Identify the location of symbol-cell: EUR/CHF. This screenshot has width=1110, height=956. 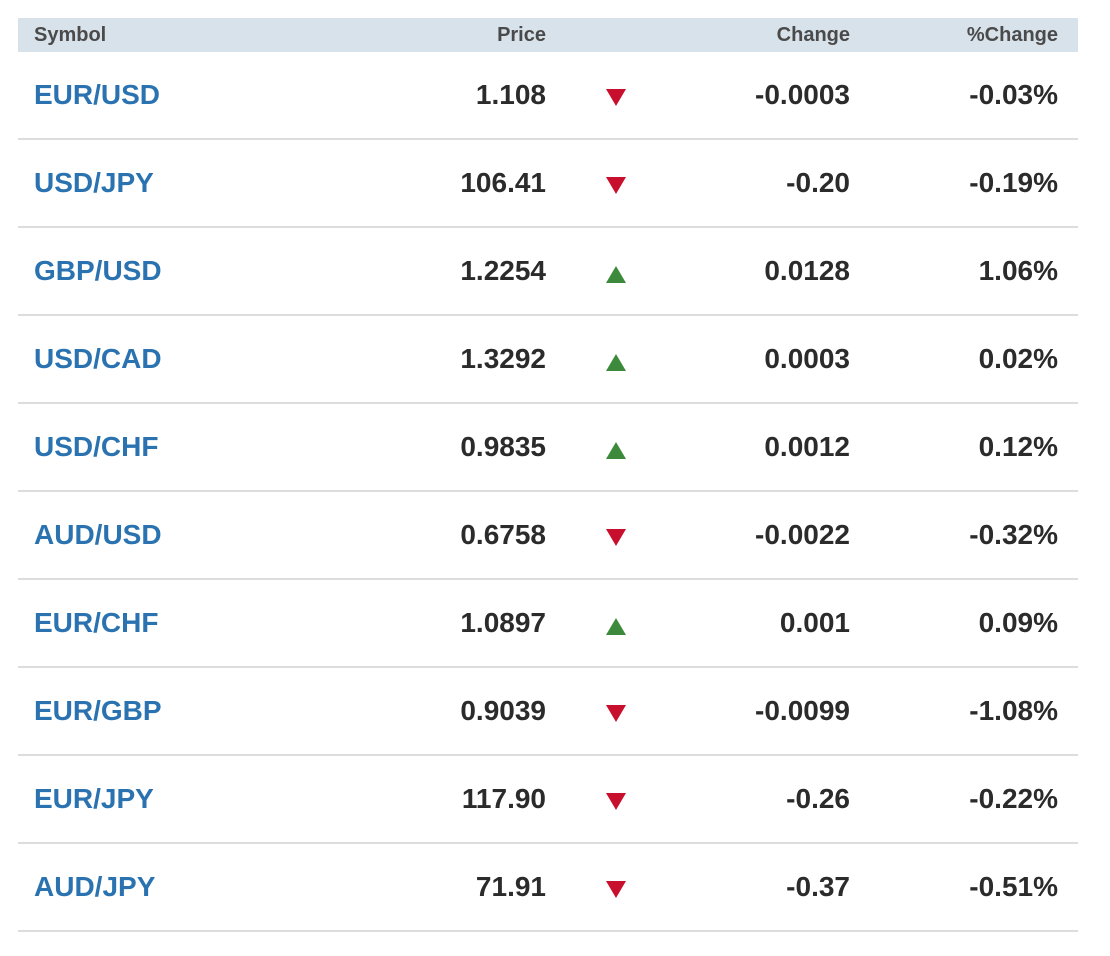
(183, 623).